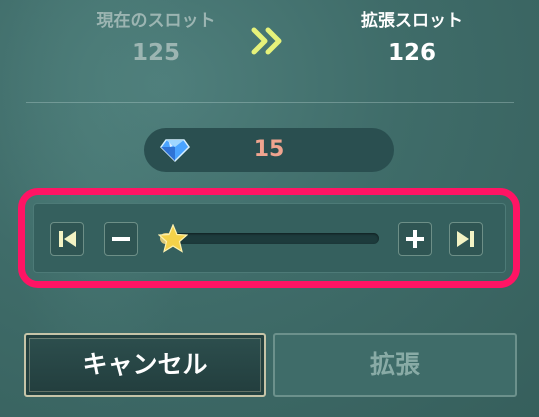 This screenshot has width=539, height=417. I want to click on divider, so click(270, 102).